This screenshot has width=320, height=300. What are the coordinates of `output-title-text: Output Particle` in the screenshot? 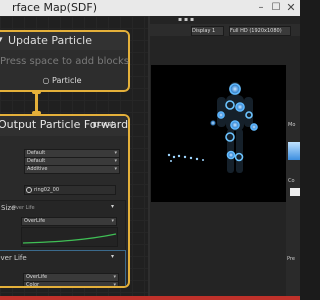 It's located at (40, 124).